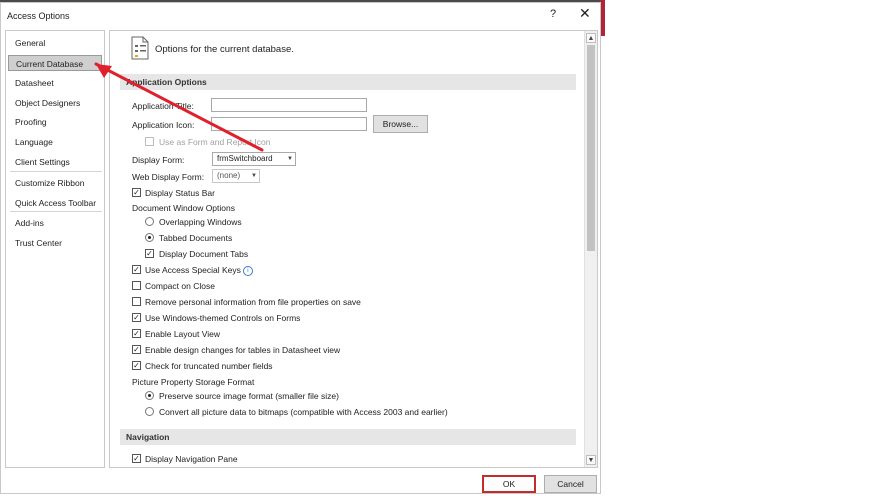 The width and height of the screenshot is (894, 496). I want to click on page-heading: Options for the current database., so click(224, 49).